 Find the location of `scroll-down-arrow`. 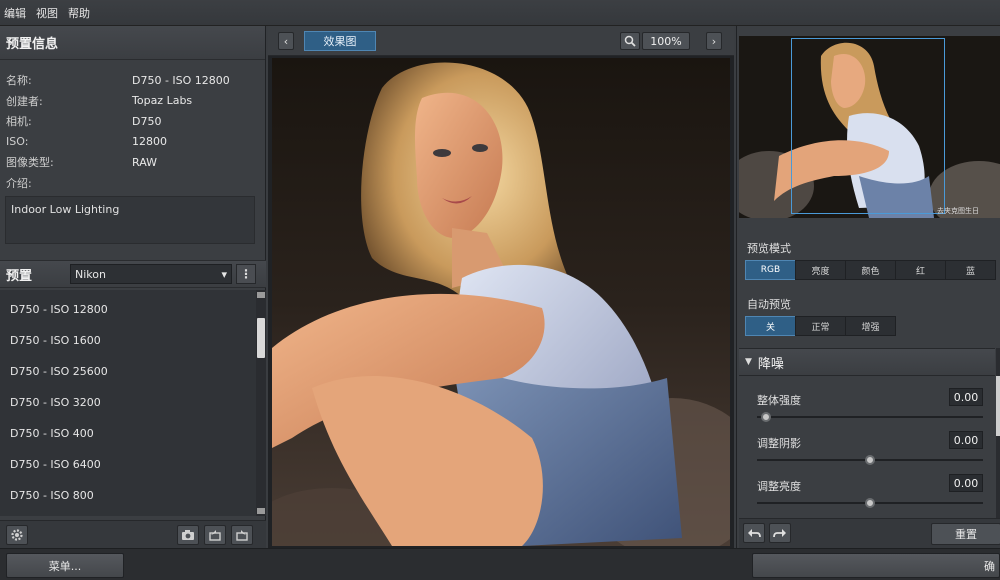

scroll-down-arrow is located at coordinates (261, 511).